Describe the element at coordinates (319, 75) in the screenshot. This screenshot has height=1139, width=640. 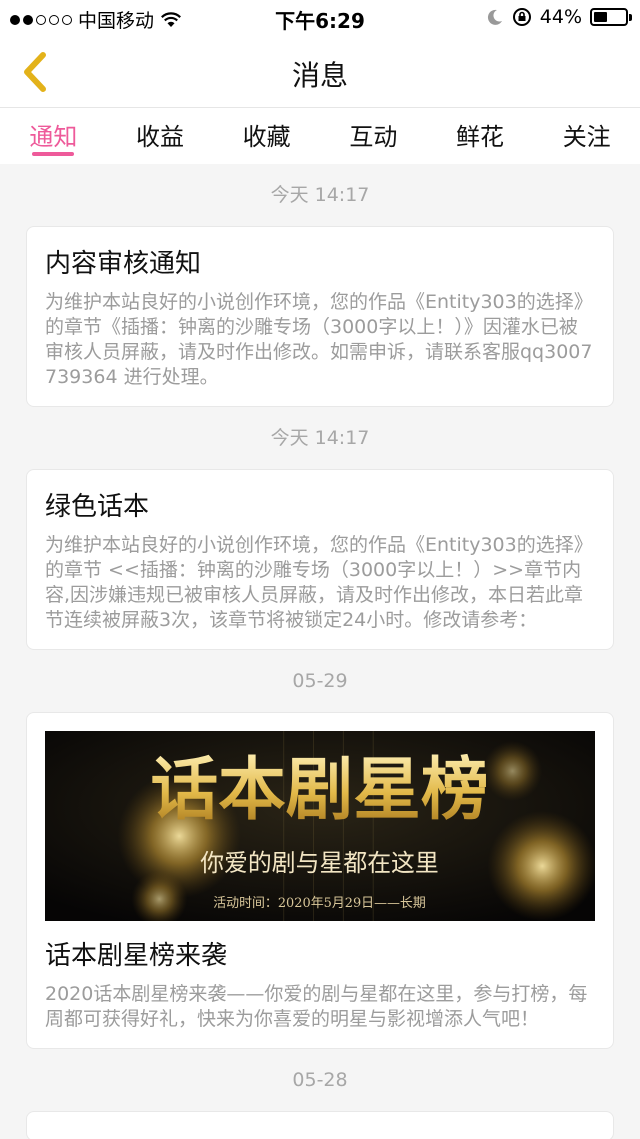
I see `page-title: 消息` at that location.